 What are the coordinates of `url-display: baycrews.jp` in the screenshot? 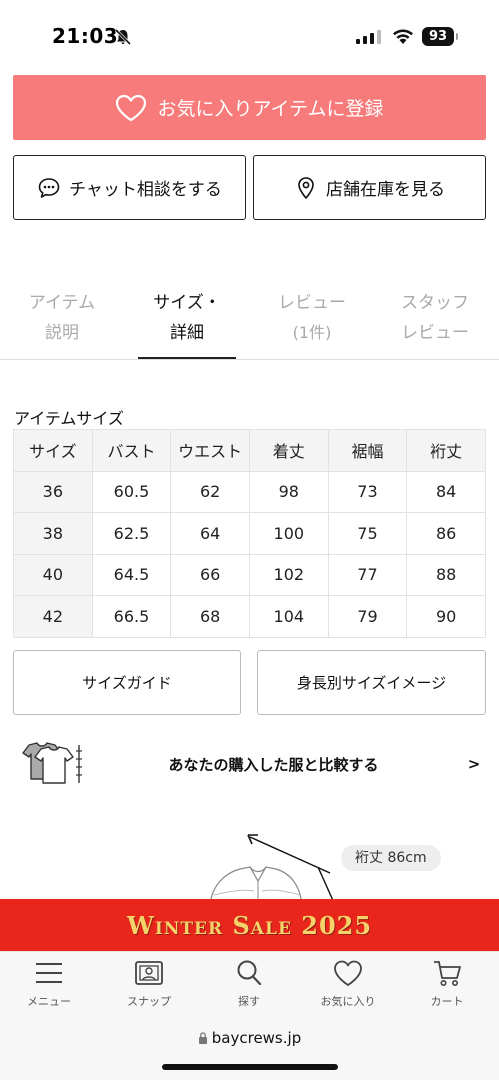 It's located at (249, 1038).